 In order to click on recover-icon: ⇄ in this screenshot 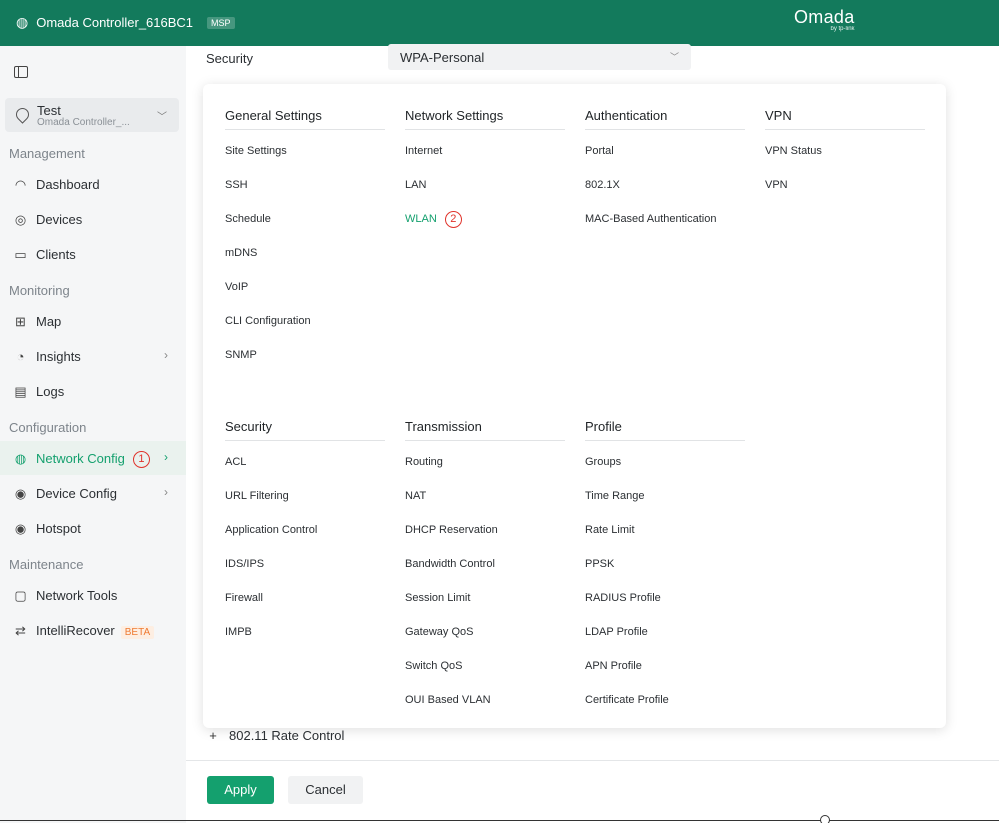, I will do `click(20, 630)`.